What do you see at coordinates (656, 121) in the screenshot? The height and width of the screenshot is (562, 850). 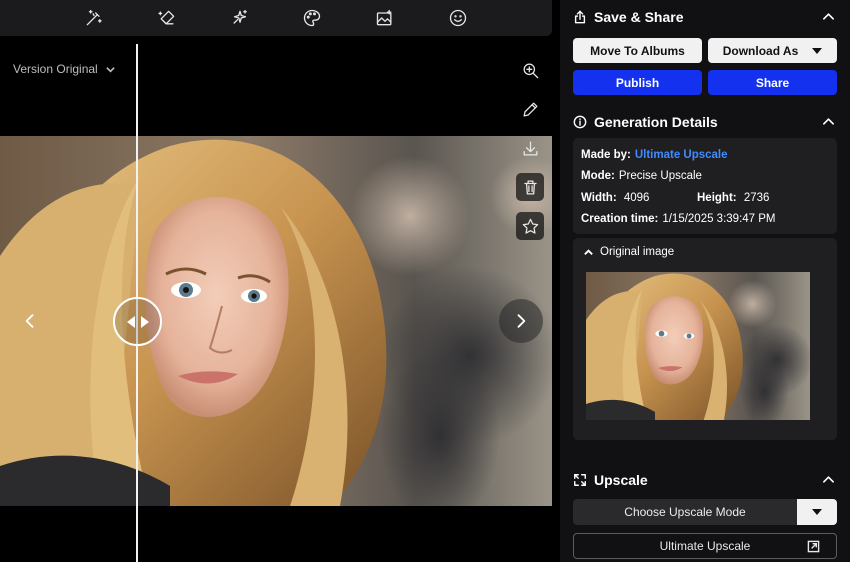 I see `generation-details-title: Generation Details` at bounding box center [656, 121].